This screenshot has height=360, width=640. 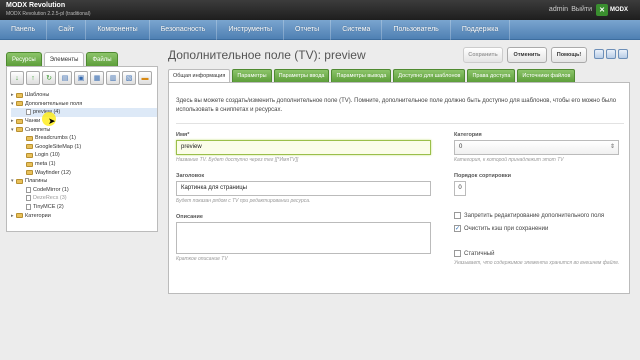 I want to click on description-textarea, so click(x=303, y=238).